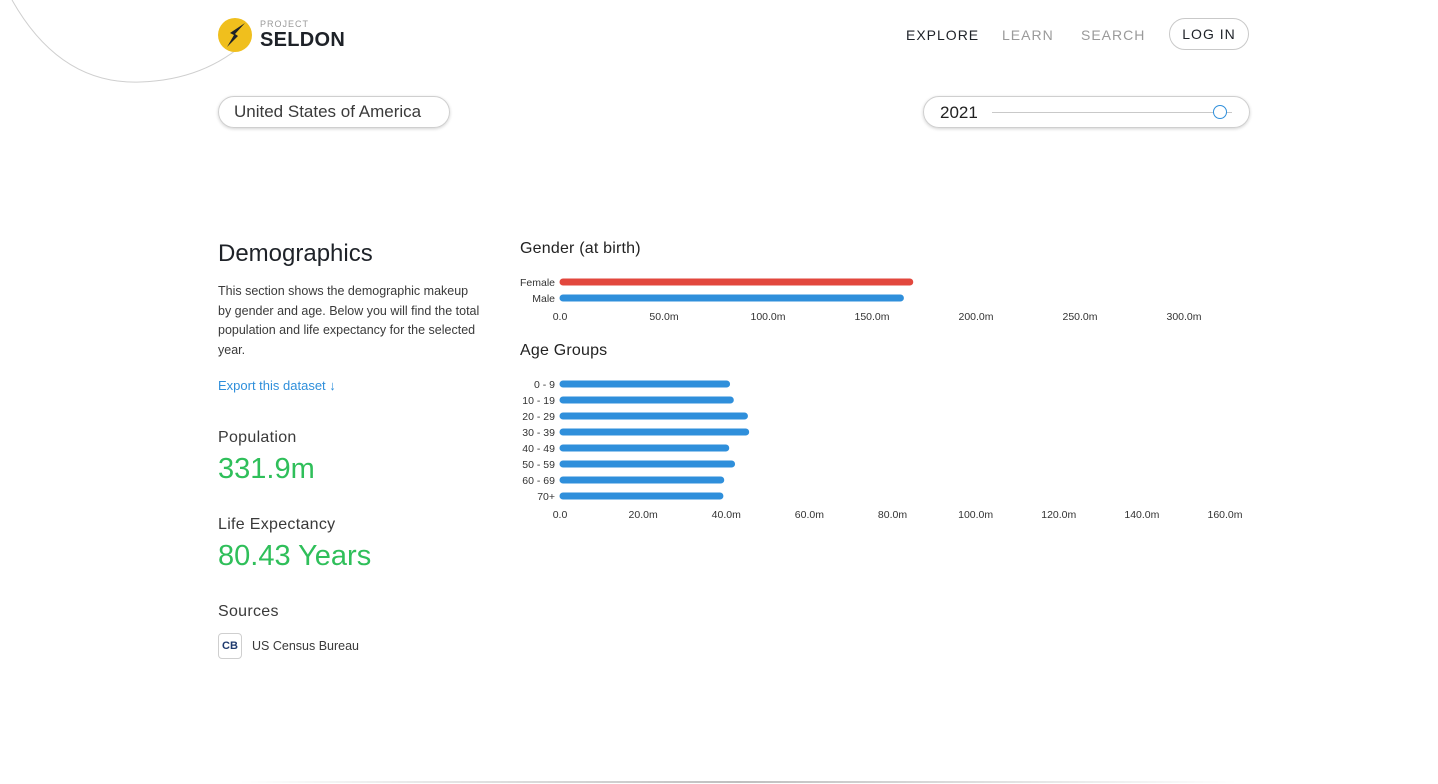  I want to click on age-group-tick-label: 80.0m, so click(892, 515).